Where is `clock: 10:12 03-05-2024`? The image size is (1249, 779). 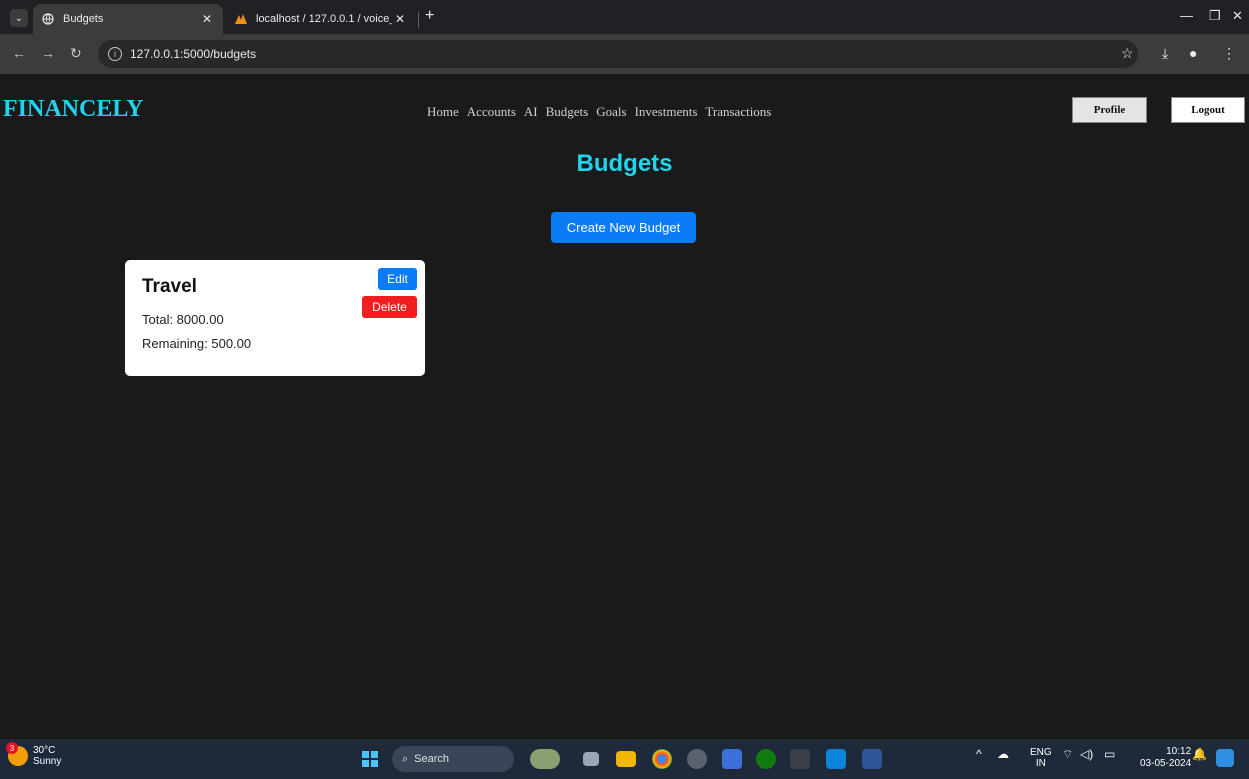
clock: 10:12 03-05-2024 is located at coordinates (1165, 758).